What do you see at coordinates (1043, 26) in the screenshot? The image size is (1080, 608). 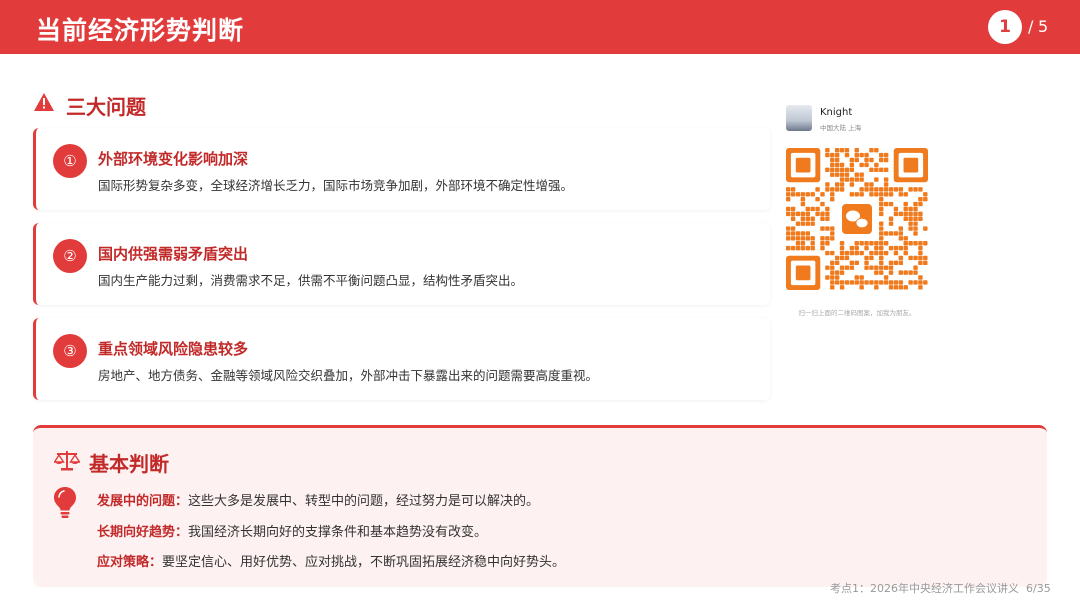 I see `page-total: 5` at bounding box center [1043, 26].